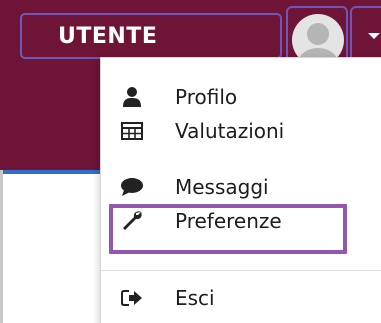 The width and height of the screenshot is (381, 323). Describe the element at coordinates (132, 298) in the screenshot. I see `sign-out-icon` at that location.